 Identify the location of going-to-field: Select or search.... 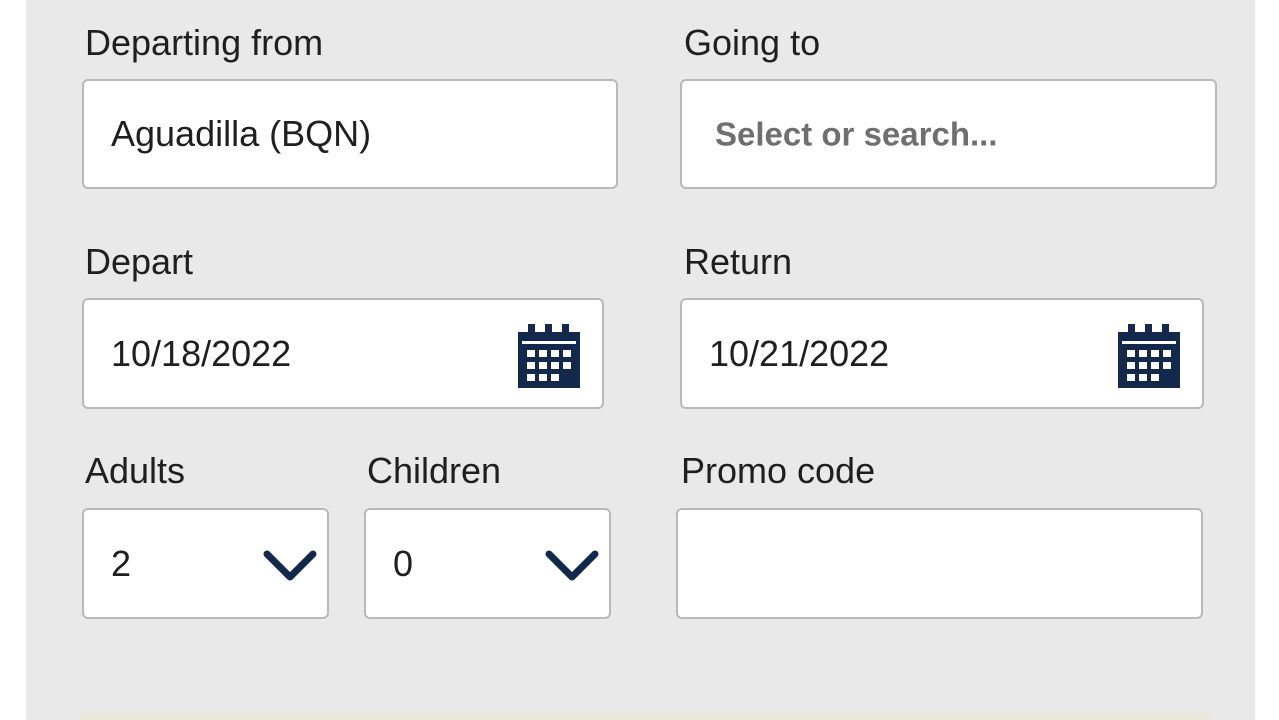
(948, 134).